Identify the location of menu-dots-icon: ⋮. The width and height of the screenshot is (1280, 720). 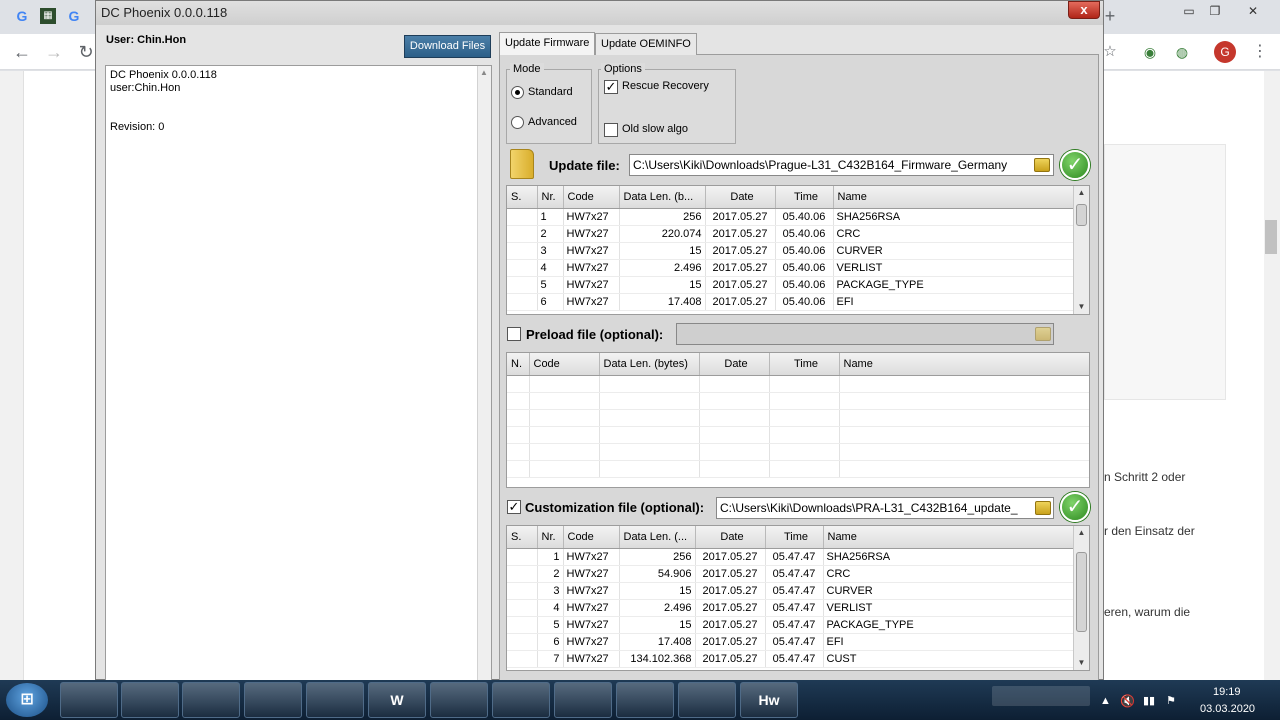
(1260, 52).